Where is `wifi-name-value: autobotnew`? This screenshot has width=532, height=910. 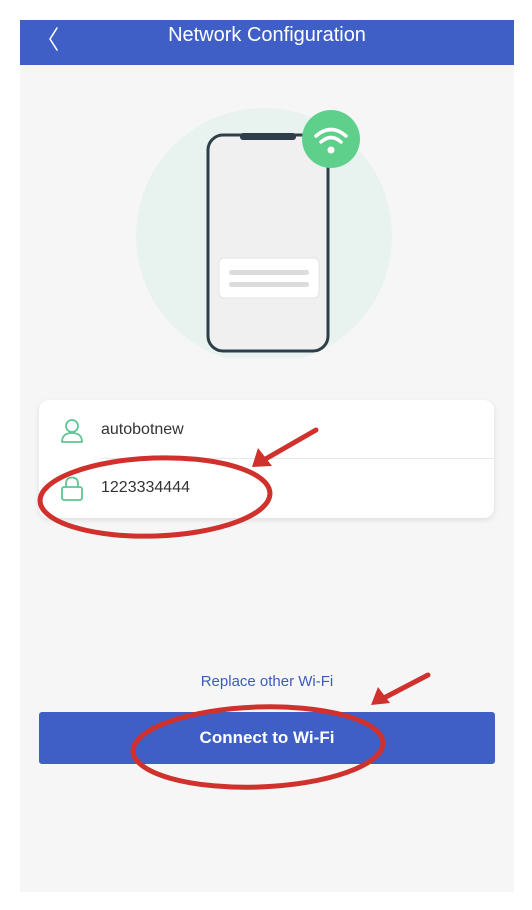
wifi-name-value: autobotnew is located at coordinates (142, 429).